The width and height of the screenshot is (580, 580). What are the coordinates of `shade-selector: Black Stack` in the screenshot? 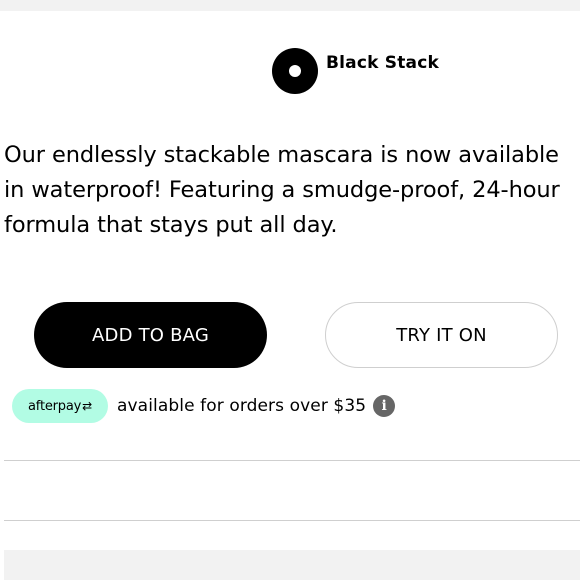 It's located at (355, 72).